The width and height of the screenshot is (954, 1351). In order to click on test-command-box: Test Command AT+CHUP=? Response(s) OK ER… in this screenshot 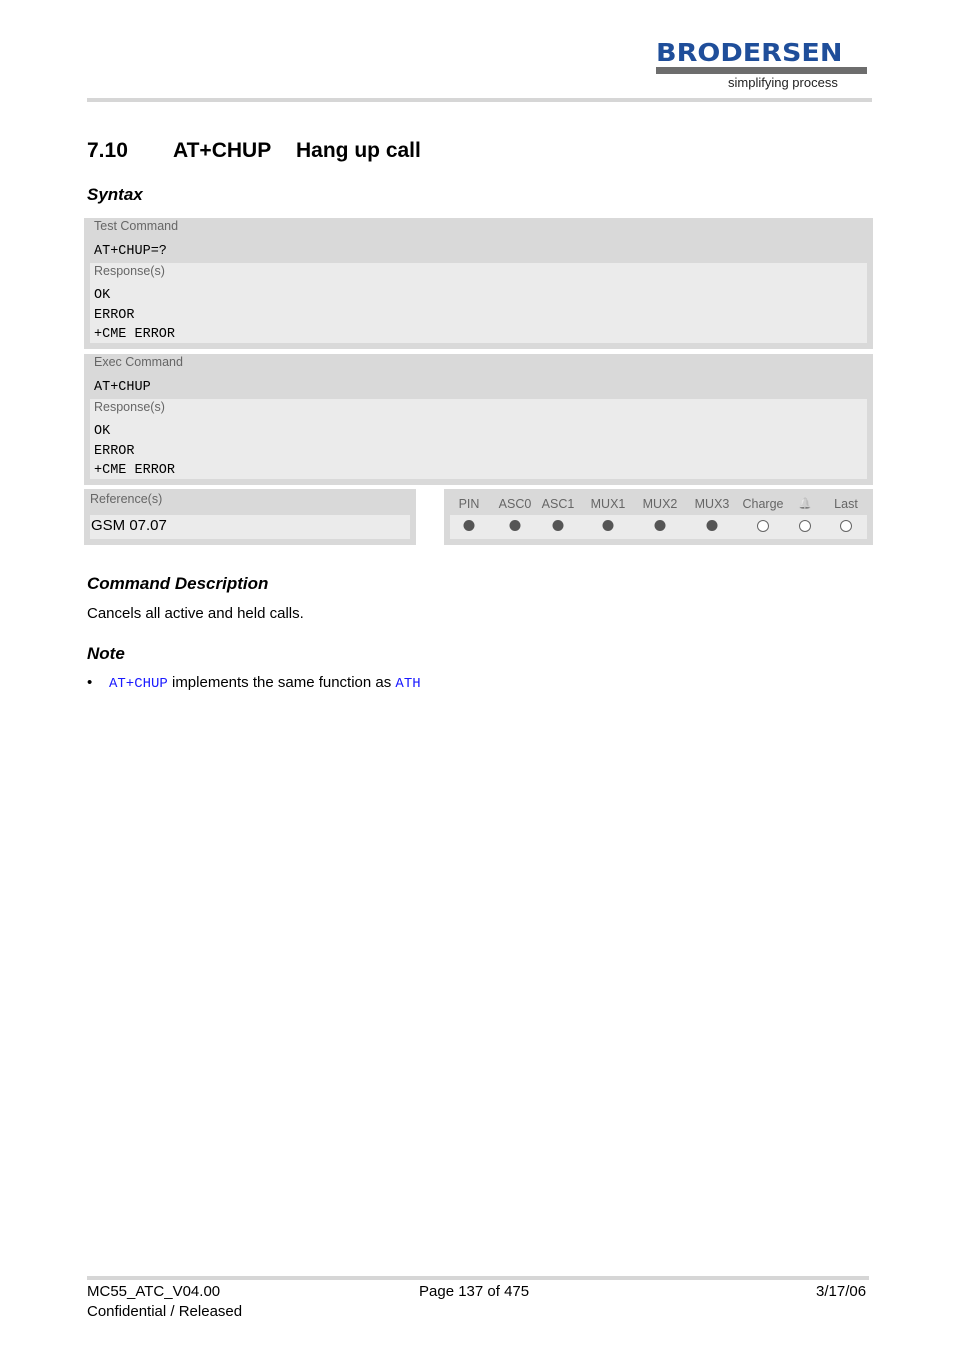, I will do `click(478, 283)`.